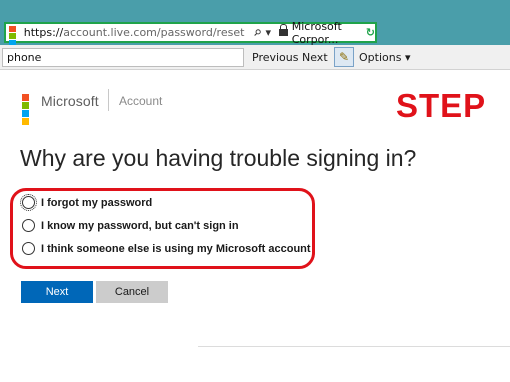 This screenshot has height=382, width=510. What do you see at coordinates (344, 57) in the screenshot?
I see `highlight-pencil-icon: ✎` at bounding box center [344, 57].